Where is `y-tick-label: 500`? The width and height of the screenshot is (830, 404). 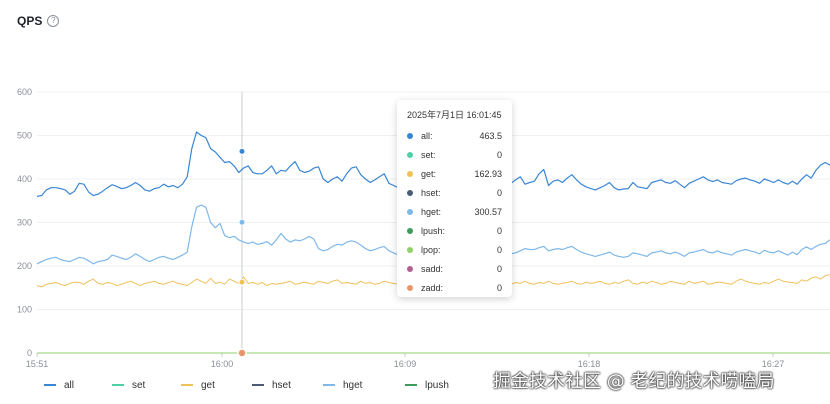
y-tick-label: 500 is located at coordinates (24, 136).